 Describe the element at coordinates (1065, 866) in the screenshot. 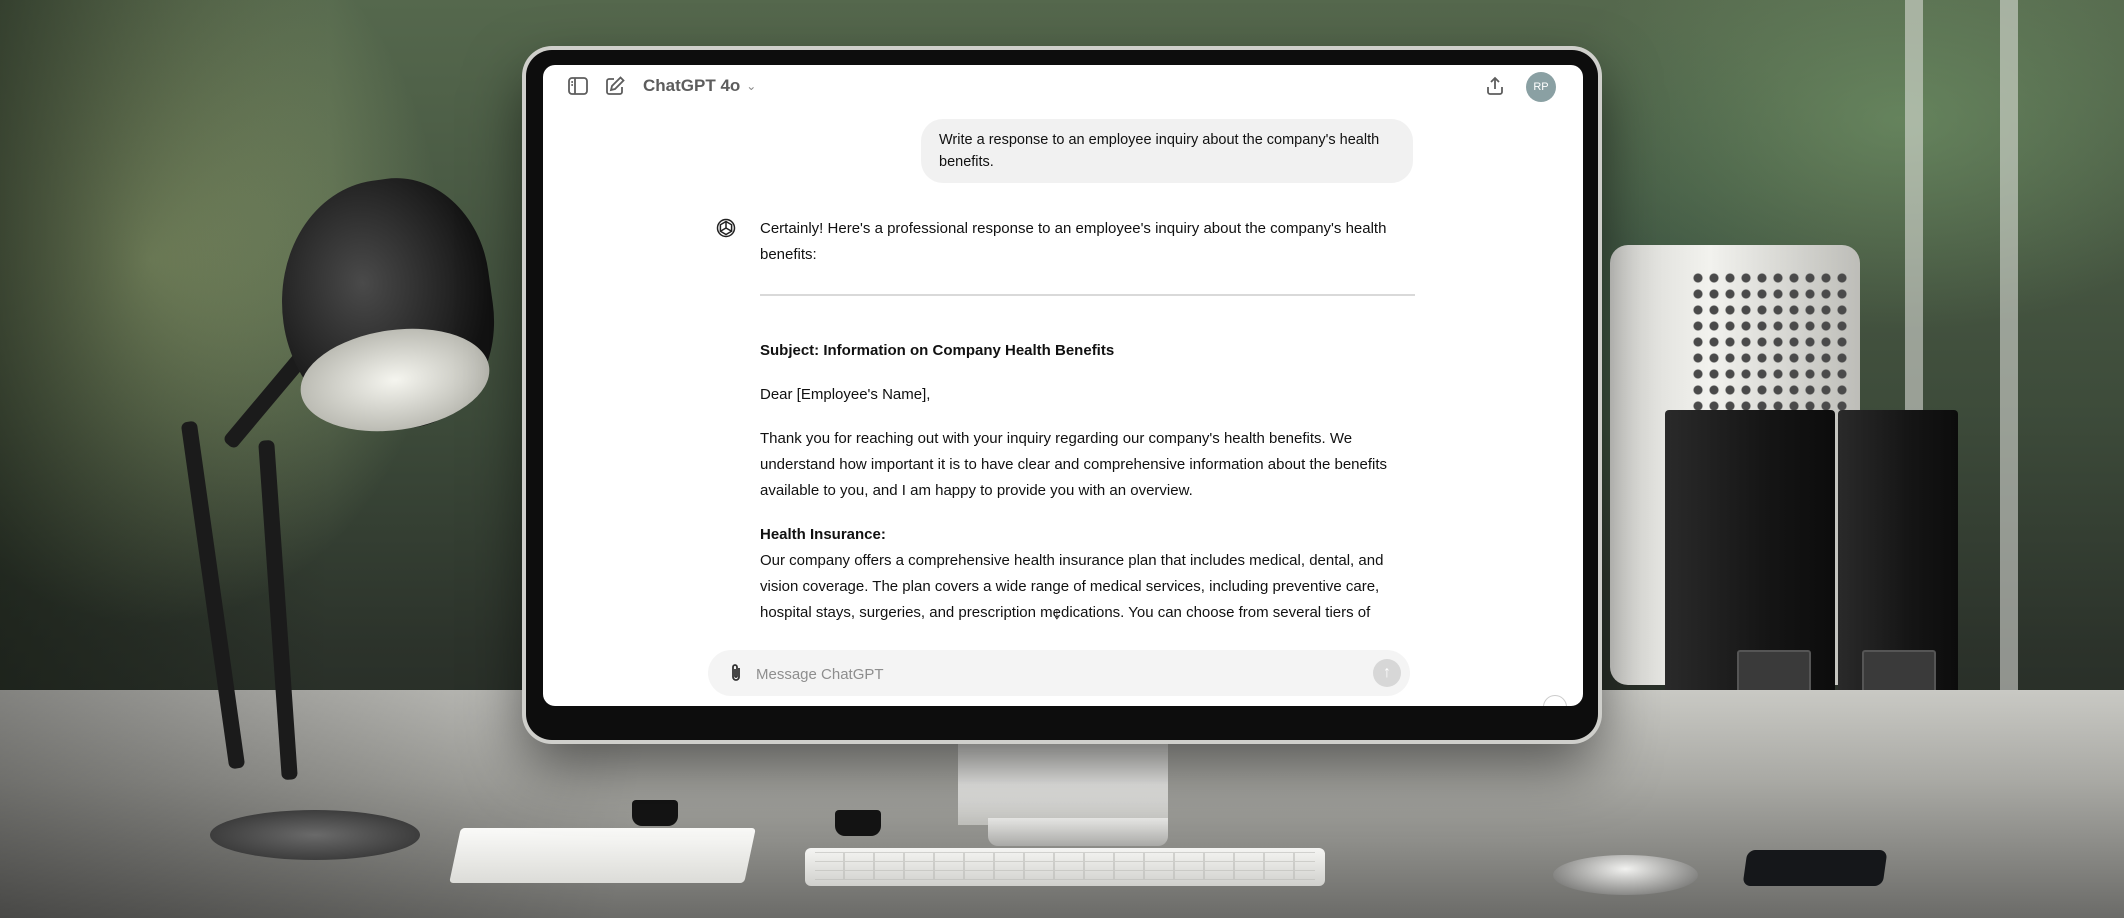

I see `keyboard-keys` at that location.